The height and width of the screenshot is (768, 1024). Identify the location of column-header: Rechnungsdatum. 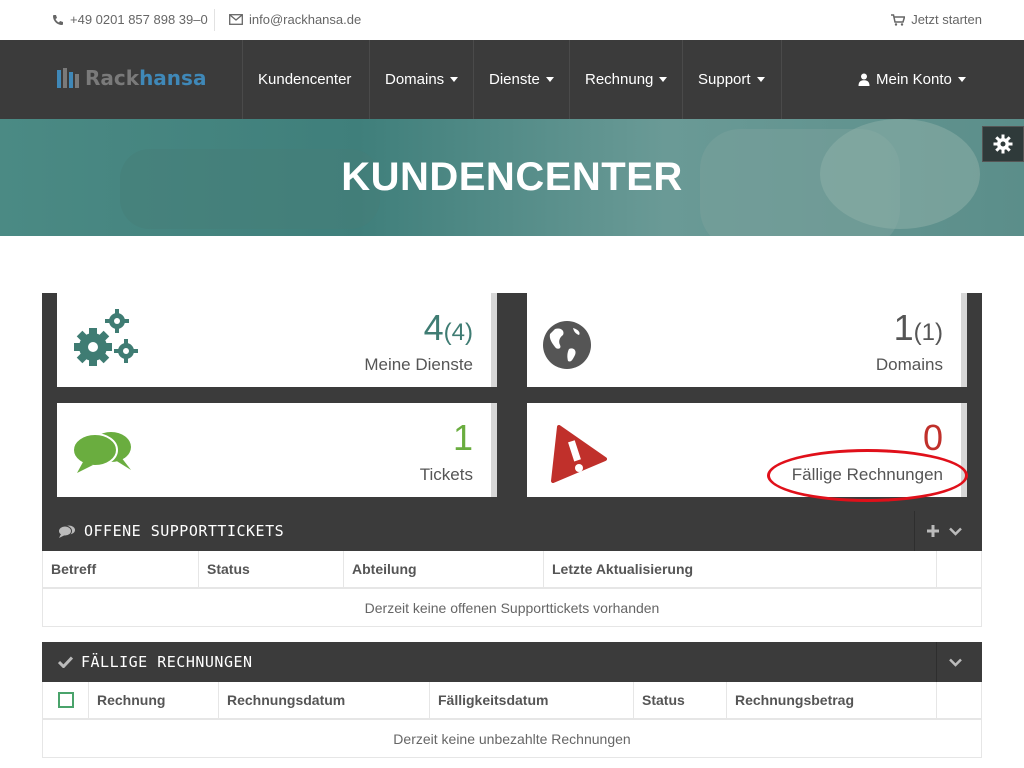
(324, 700).